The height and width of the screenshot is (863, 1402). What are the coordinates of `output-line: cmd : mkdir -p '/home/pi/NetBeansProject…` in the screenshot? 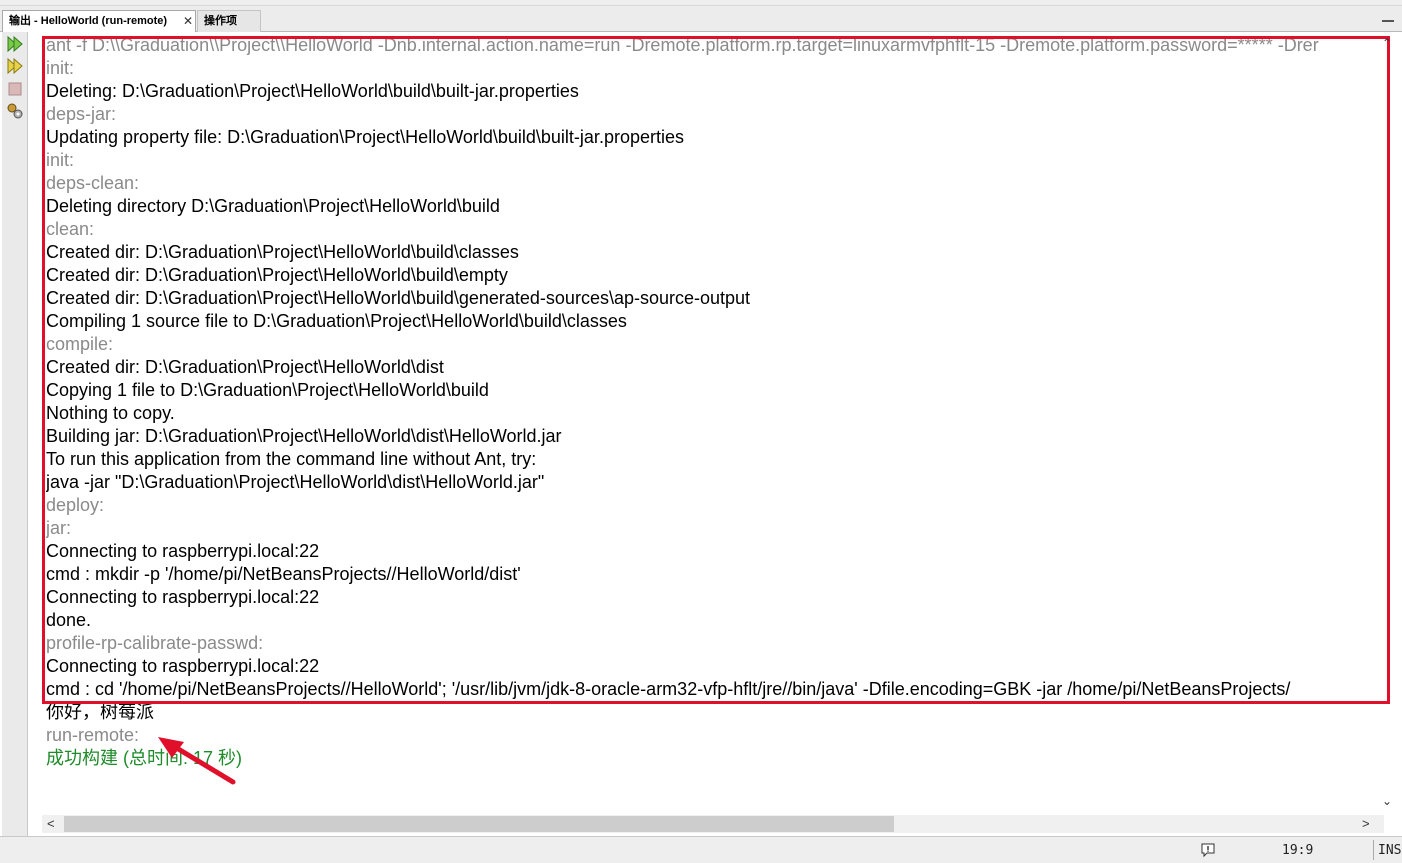 It's located at (711, 573).